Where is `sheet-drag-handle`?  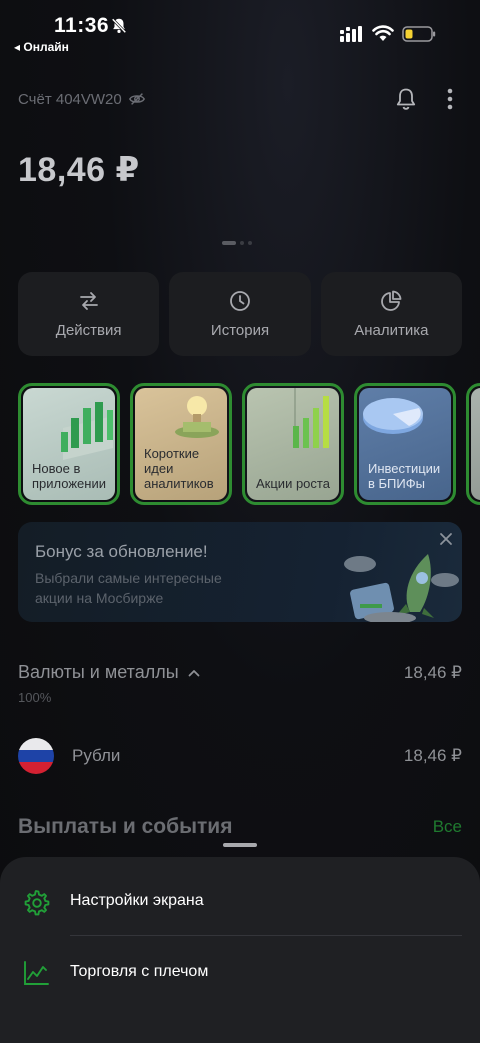 sheet-drag-handle is located at coordinates (240, 845).